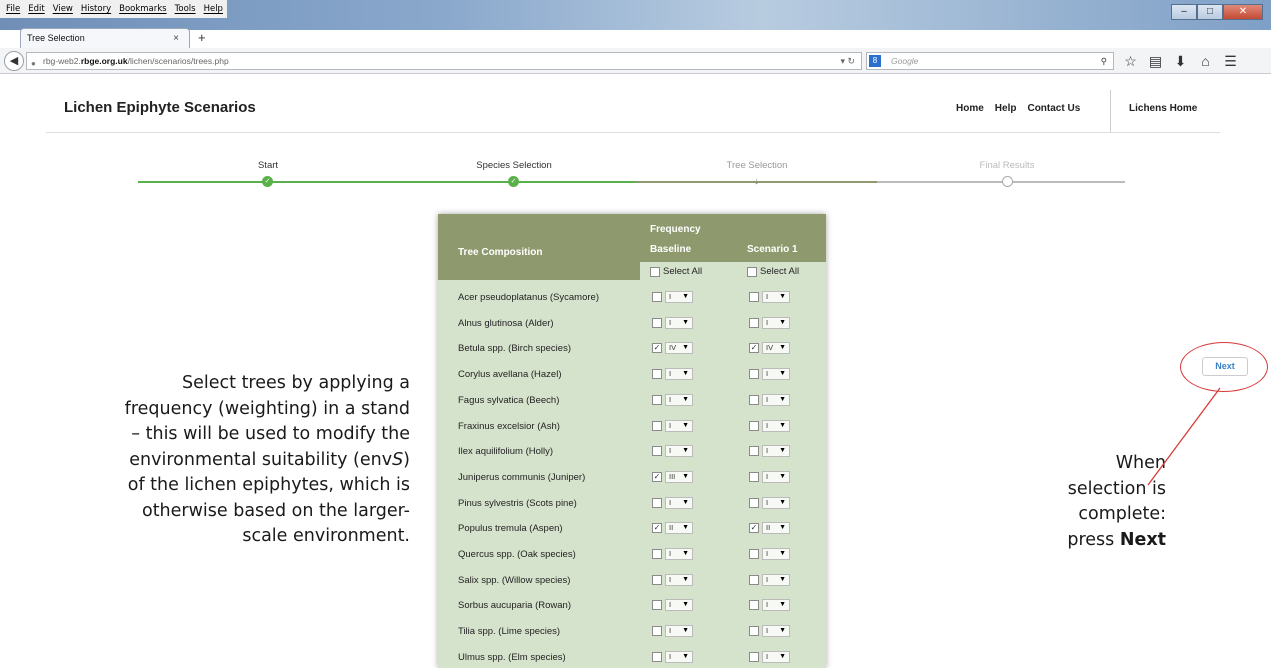 The height and width of the screenshot is (668, 1271). Describe the element at coordinates (752, 271) in the screenshot. I see `select-all-scenario-checkbox` at that location.